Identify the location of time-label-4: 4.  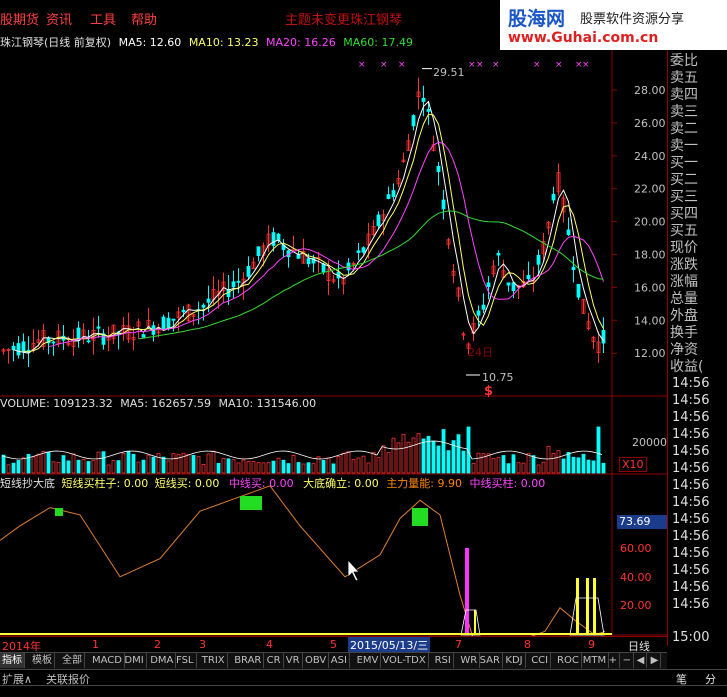
(269, 644).